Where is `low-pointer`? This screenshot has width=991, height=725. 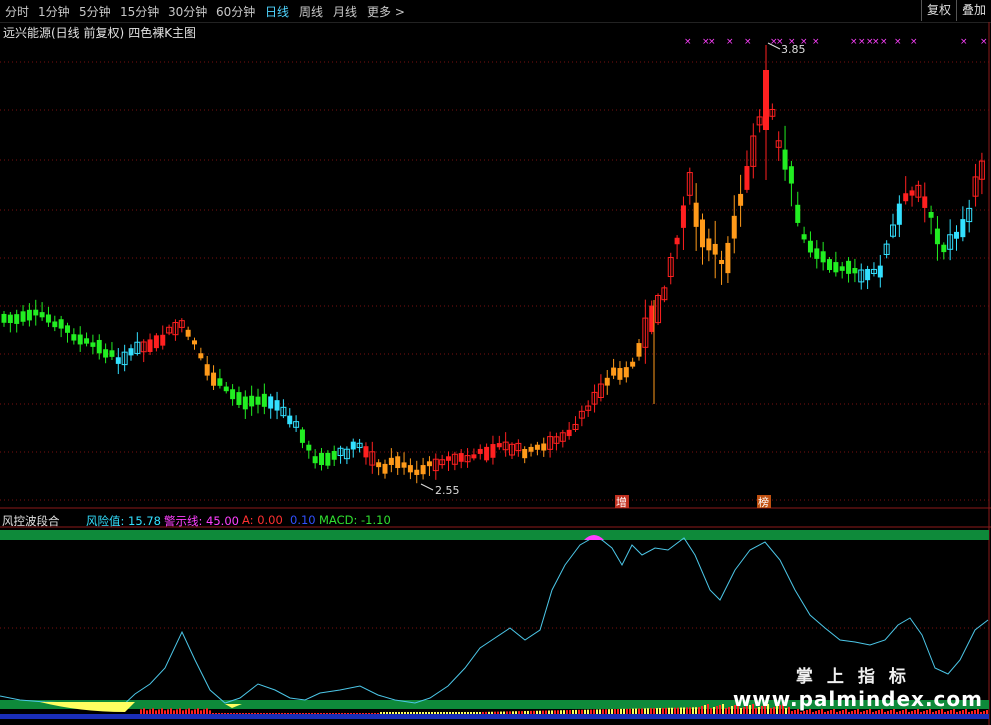
low-pointer is located at coordinates (427, 487).